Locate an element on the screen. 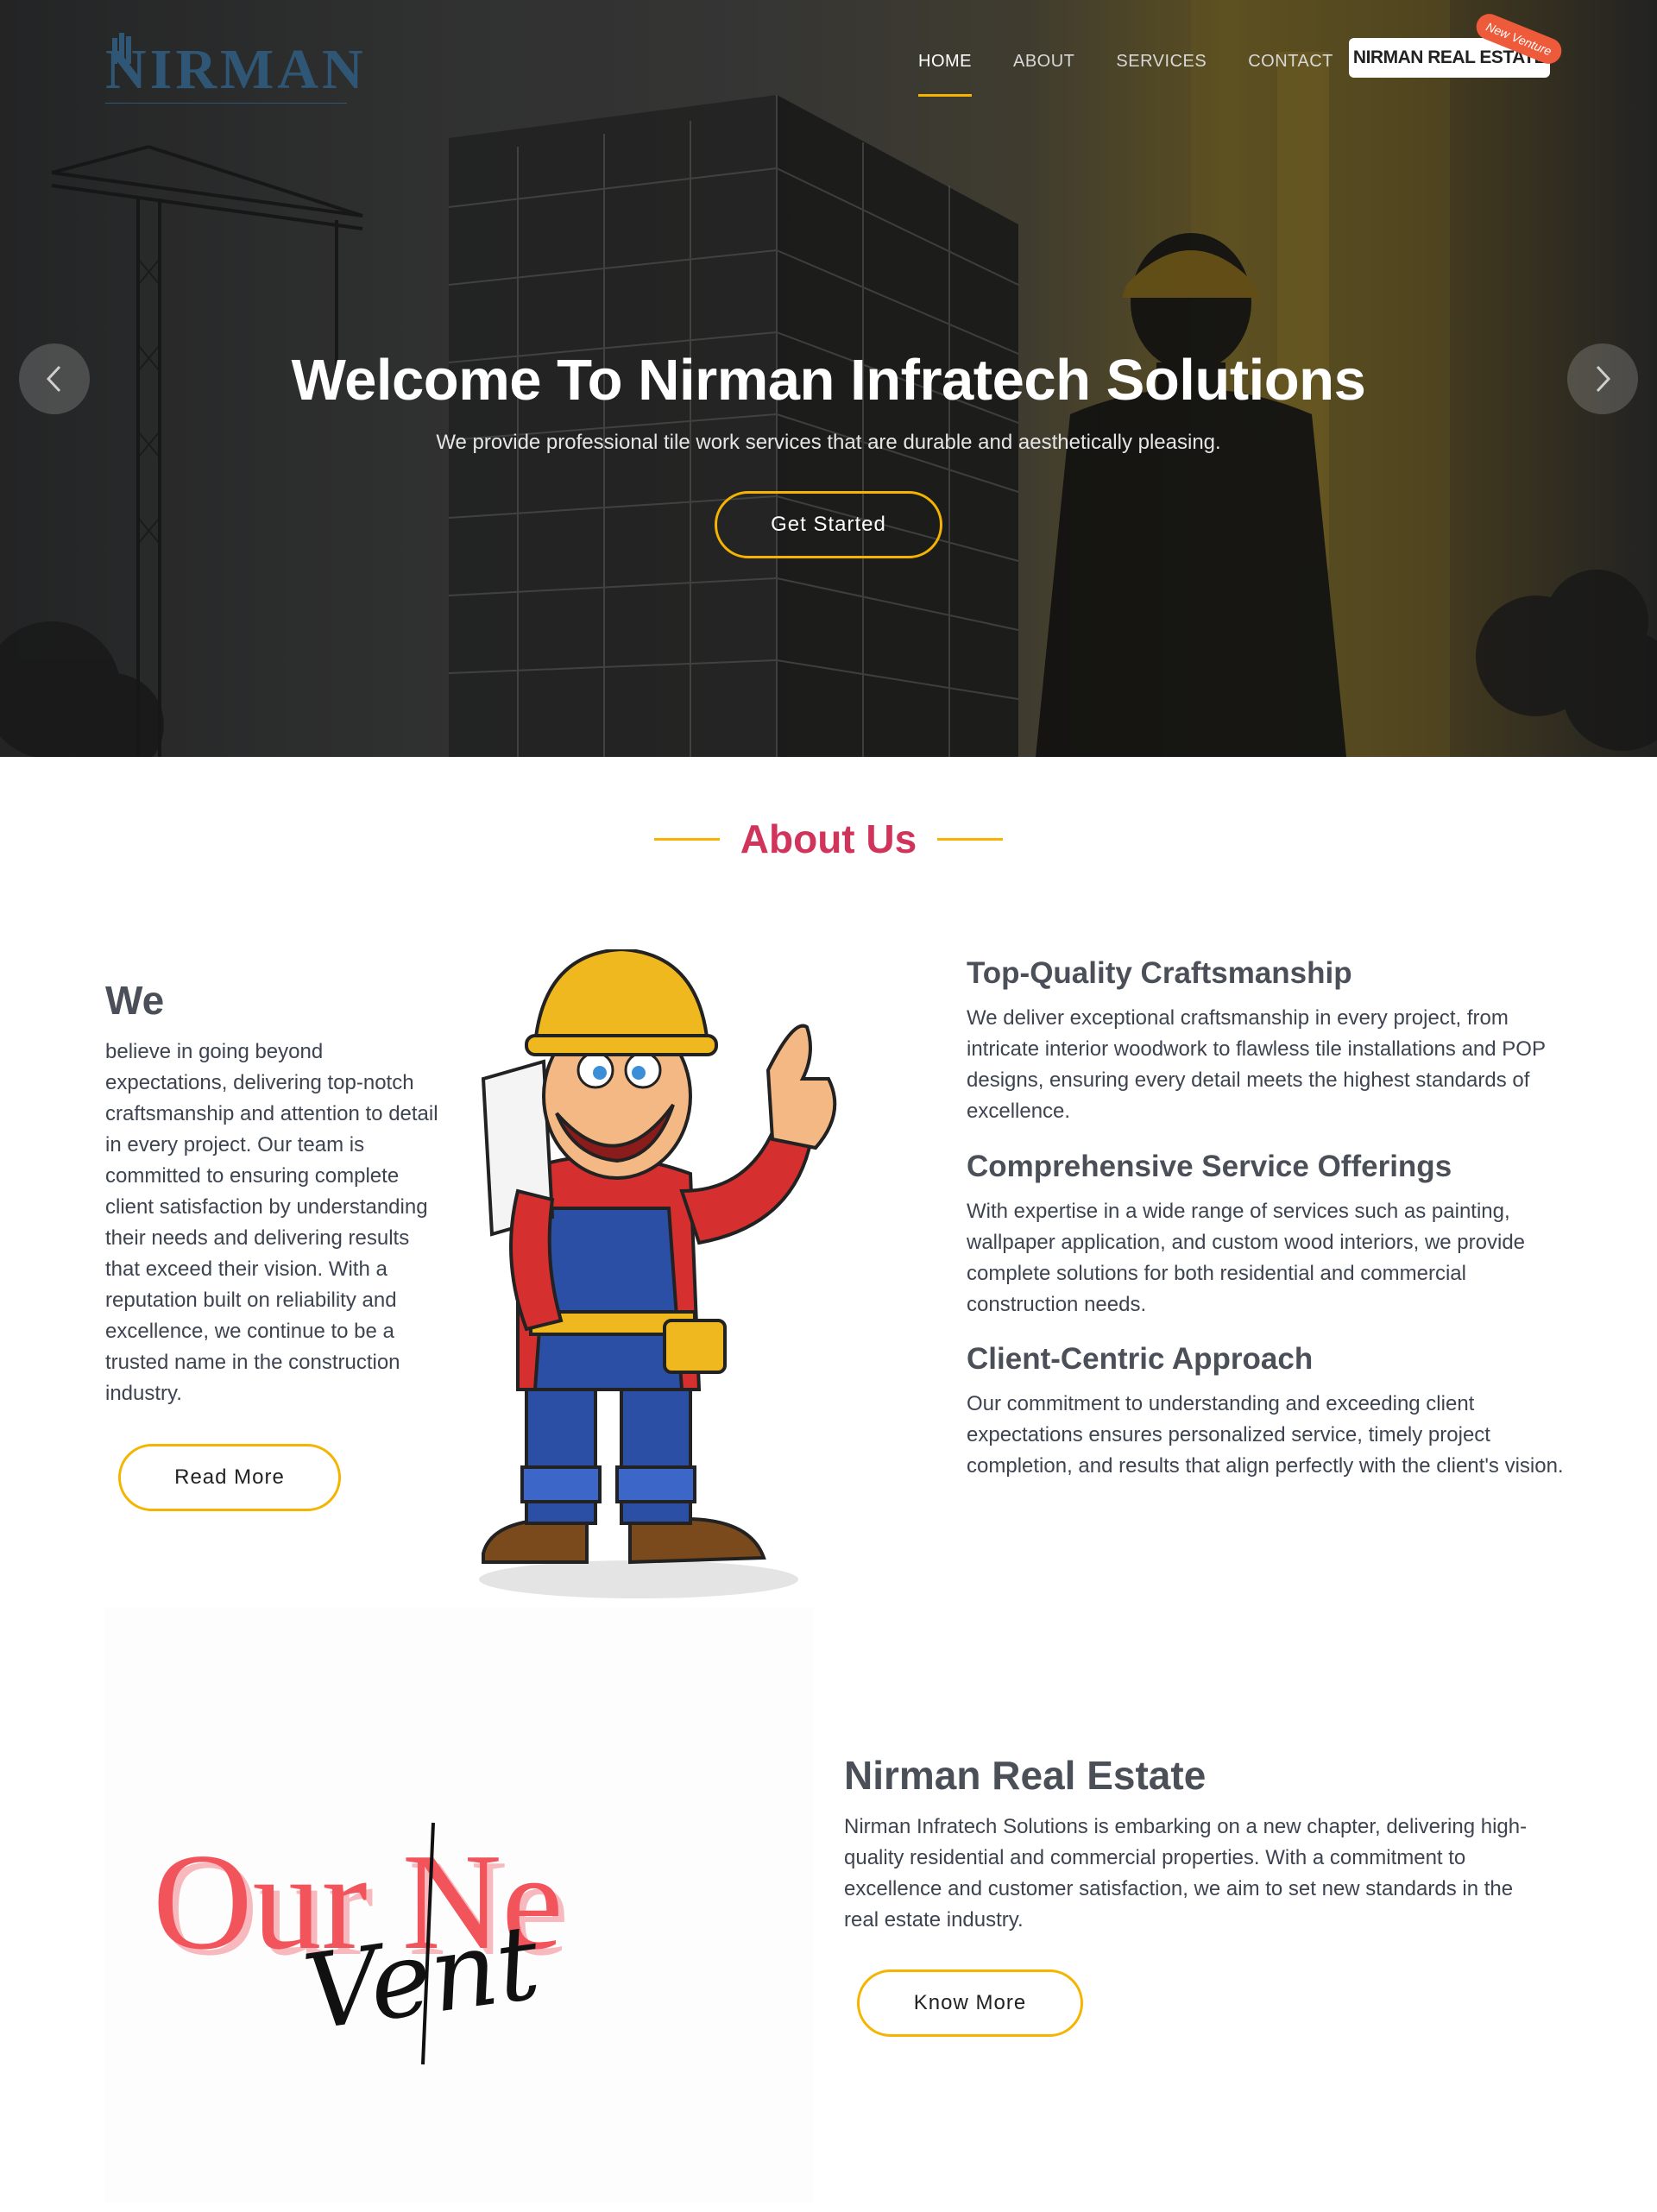 This screenshot has width=1657, height=2212. logo-text: NIRMAN is located at coordinates (236, 70).